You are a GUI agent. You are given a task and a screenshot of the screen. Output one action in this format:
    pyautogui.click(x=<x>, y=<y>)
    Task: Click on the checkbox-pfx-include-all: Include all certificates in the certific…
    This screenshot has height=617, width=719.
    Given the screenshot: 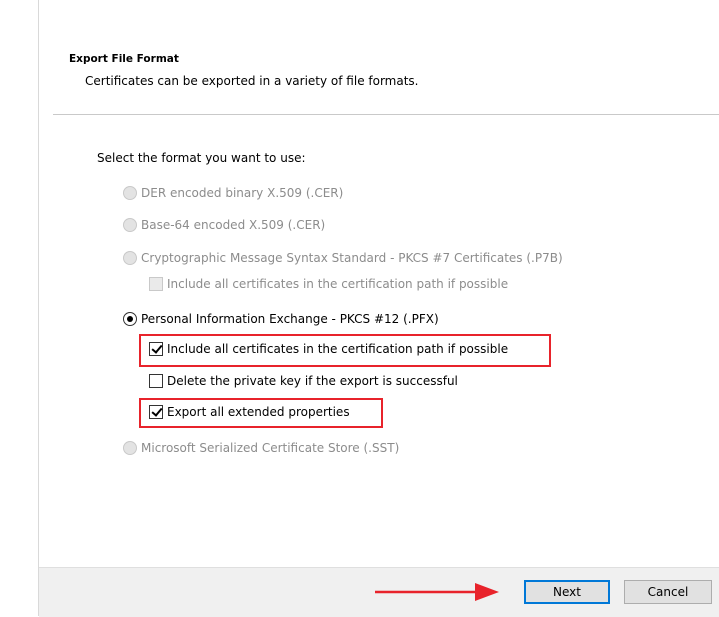 What is the action you would take?
    pyautogui.click(x=328, y=349)
    